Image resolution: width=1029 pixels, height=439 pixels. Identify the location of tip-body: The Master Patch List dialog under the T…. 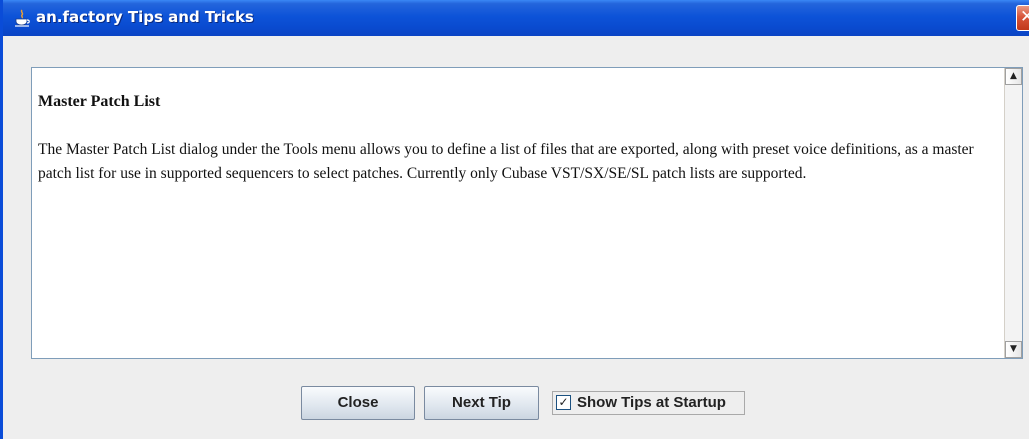
(506, 161).